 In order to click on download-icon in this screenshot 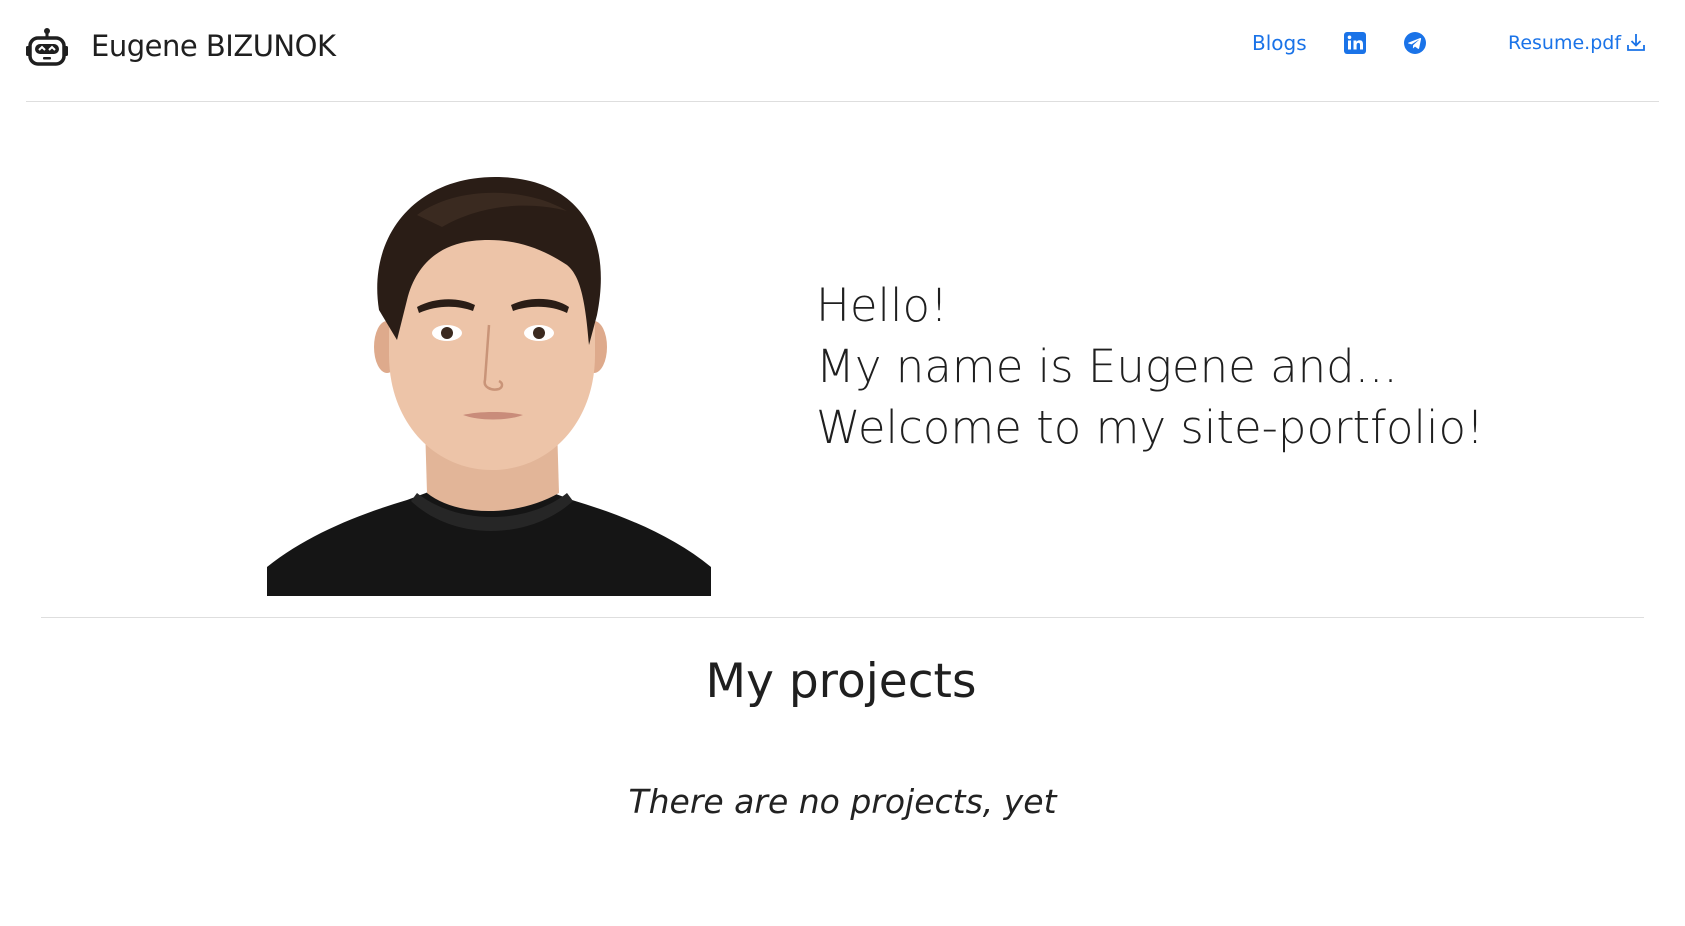, I will do `click(1636, 42)`.